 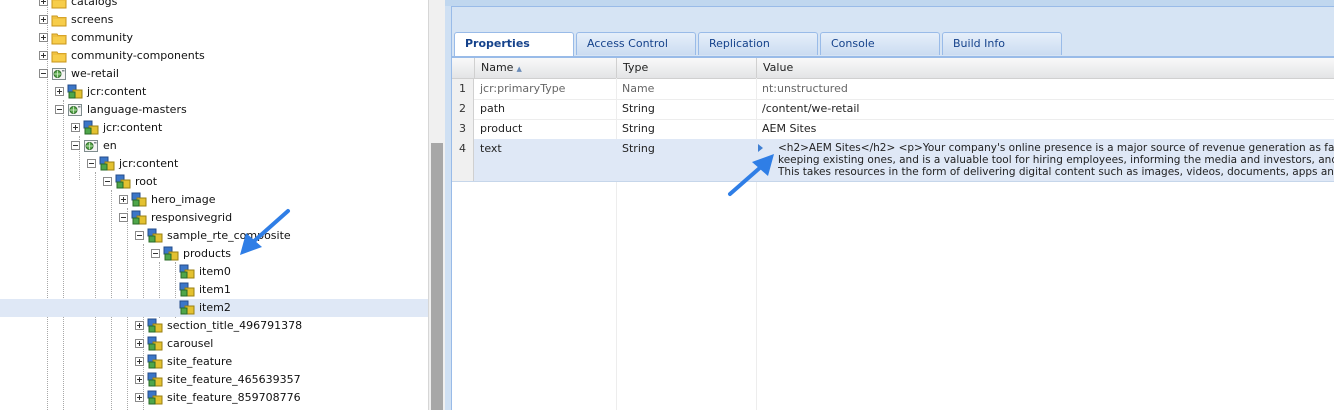 What do you see at coordinates (214, 146) in the screenshot?
I see `tree-node: en` at bounding box center [214, 146].